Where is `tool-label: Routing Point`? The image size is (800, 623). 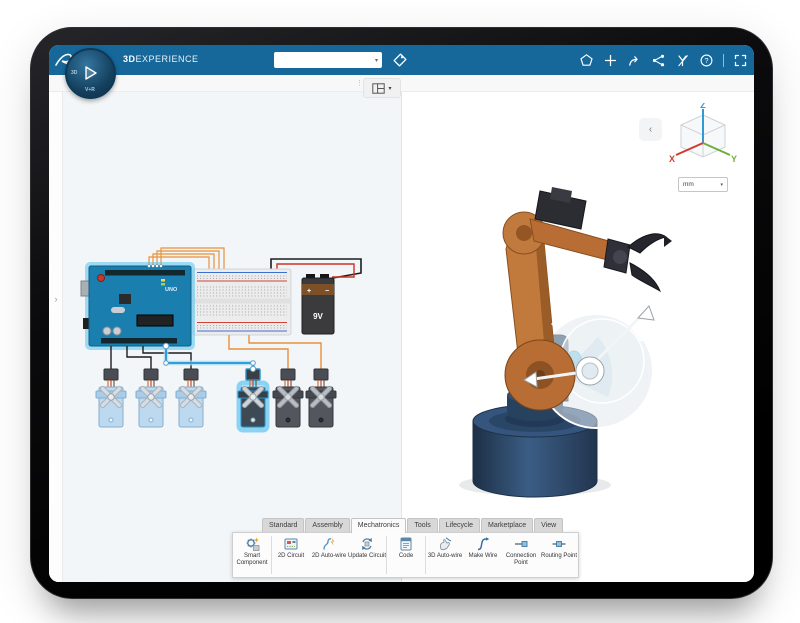
tool-label: Routing Point is located at coordinates (559, 556).